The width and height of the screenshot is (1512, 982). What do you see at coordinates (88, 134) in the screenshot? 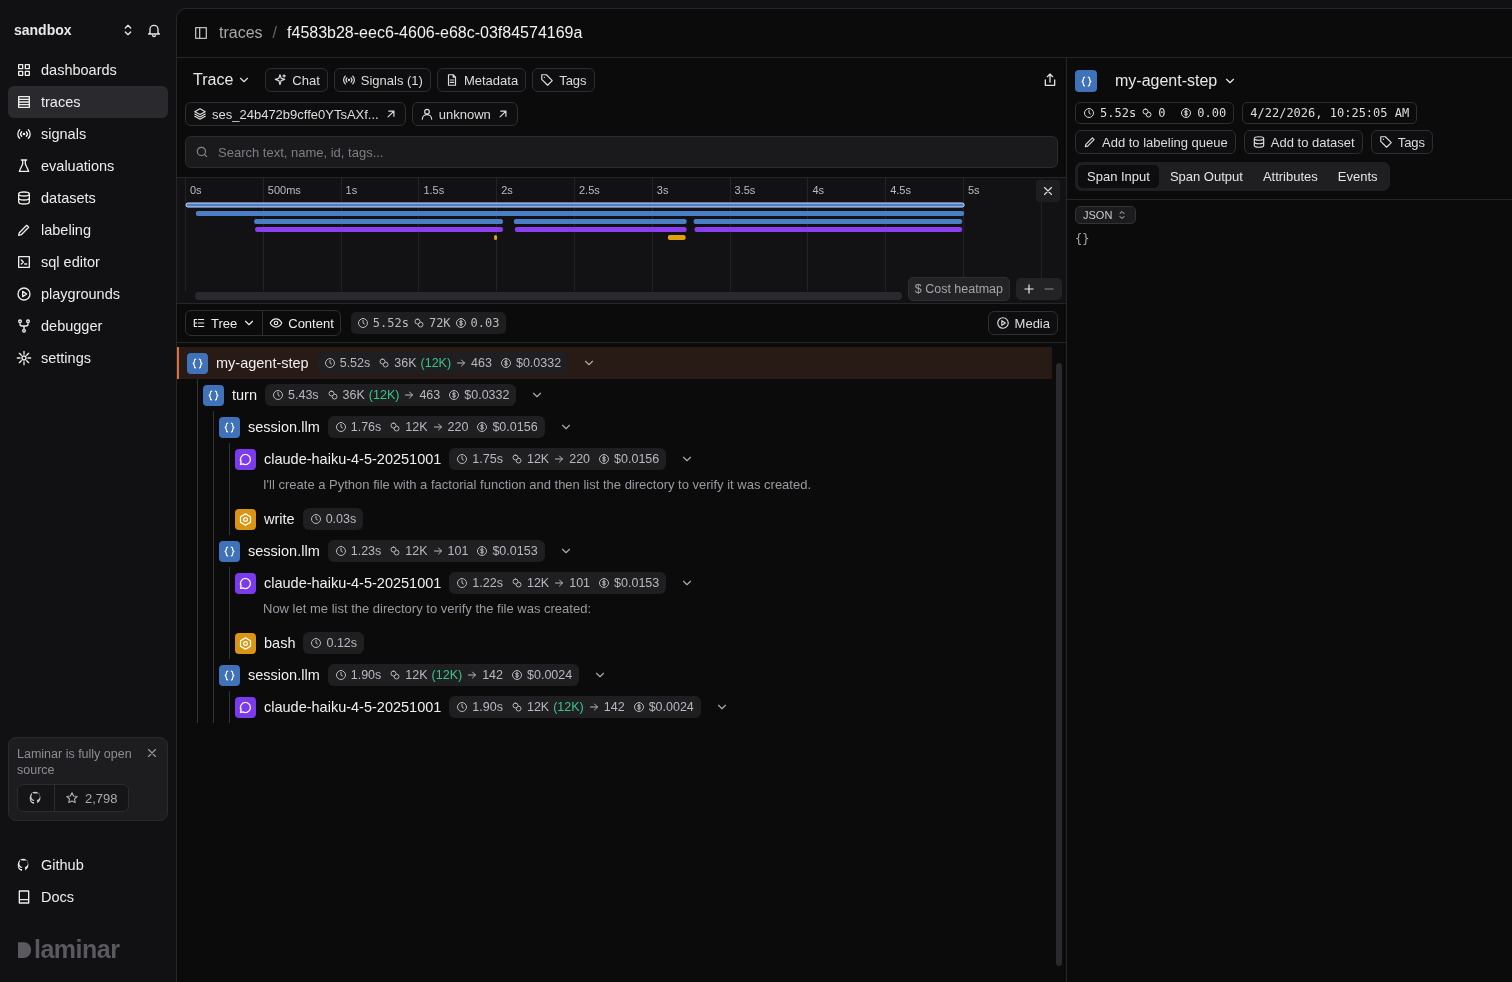
I see `sidebar-item: signals` at bounding box center [88, 134].